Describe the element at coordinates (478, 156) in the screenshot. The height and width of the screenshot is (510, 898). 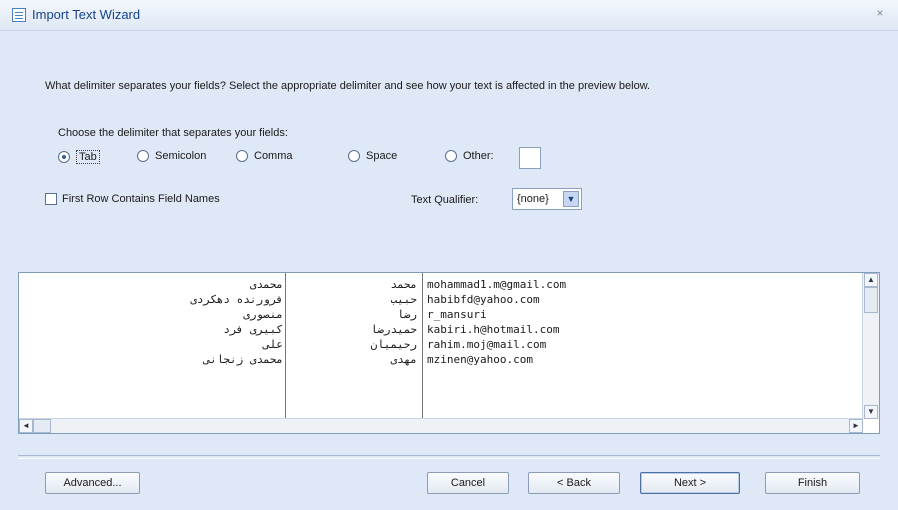
I see `radio-other-label: Other:` at that location.